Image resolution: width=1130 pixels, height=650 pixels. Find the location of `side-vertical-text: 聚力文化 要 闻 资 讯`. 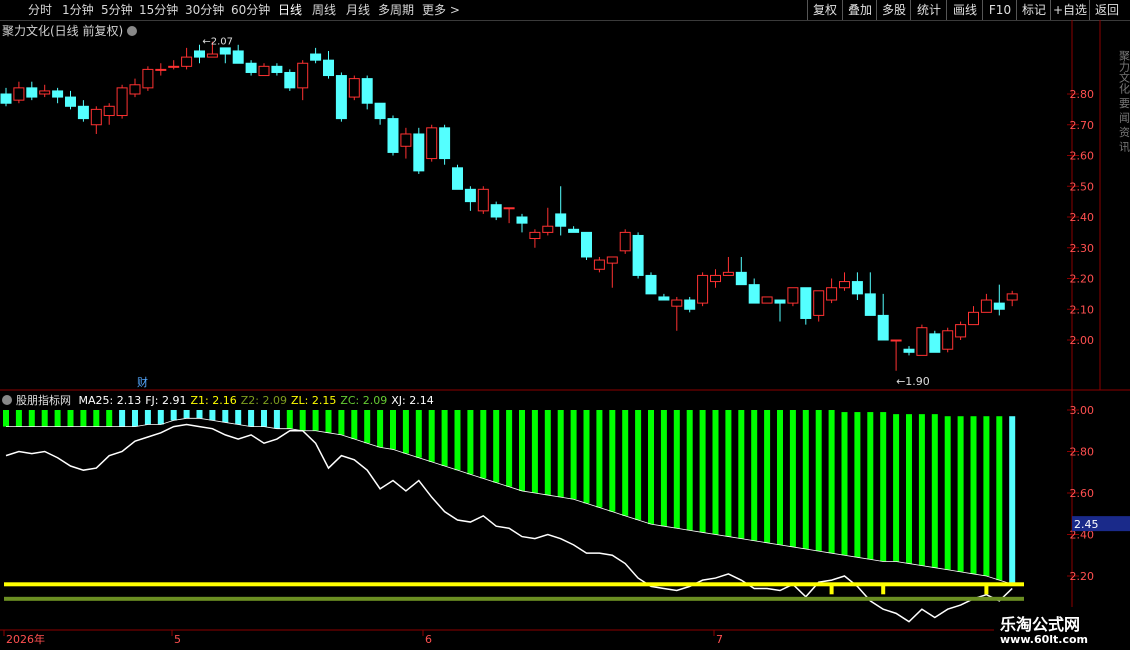

side-vertical-text: 聚力文化 要 闻 资 讯 is located at coordinates (1124, 101).